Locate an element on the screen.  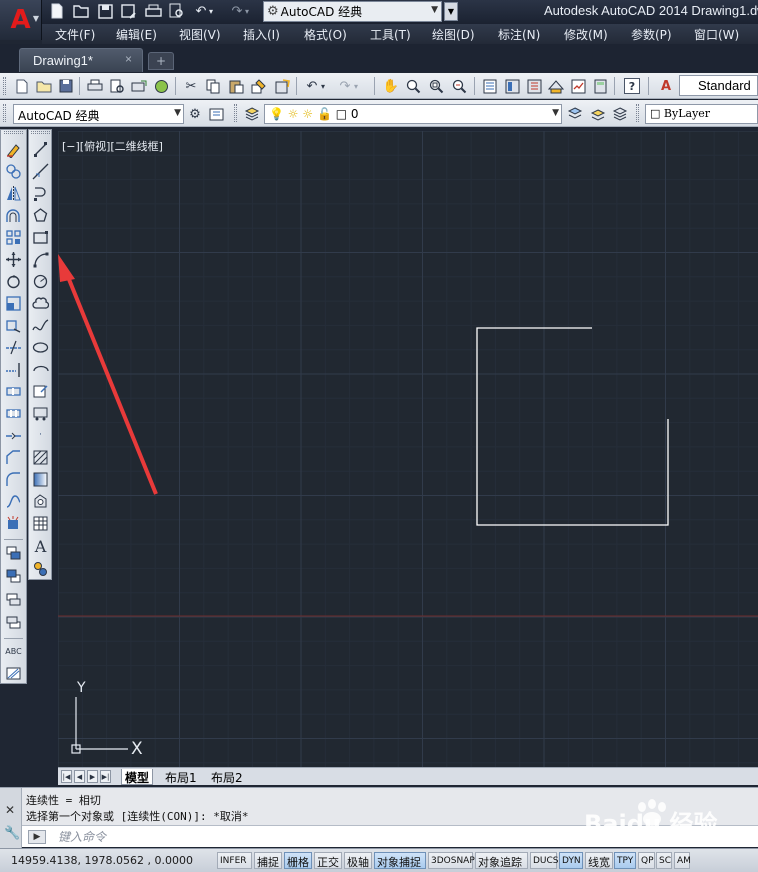
application-menu-button: A ▼ is located at coordinates (21, 20).